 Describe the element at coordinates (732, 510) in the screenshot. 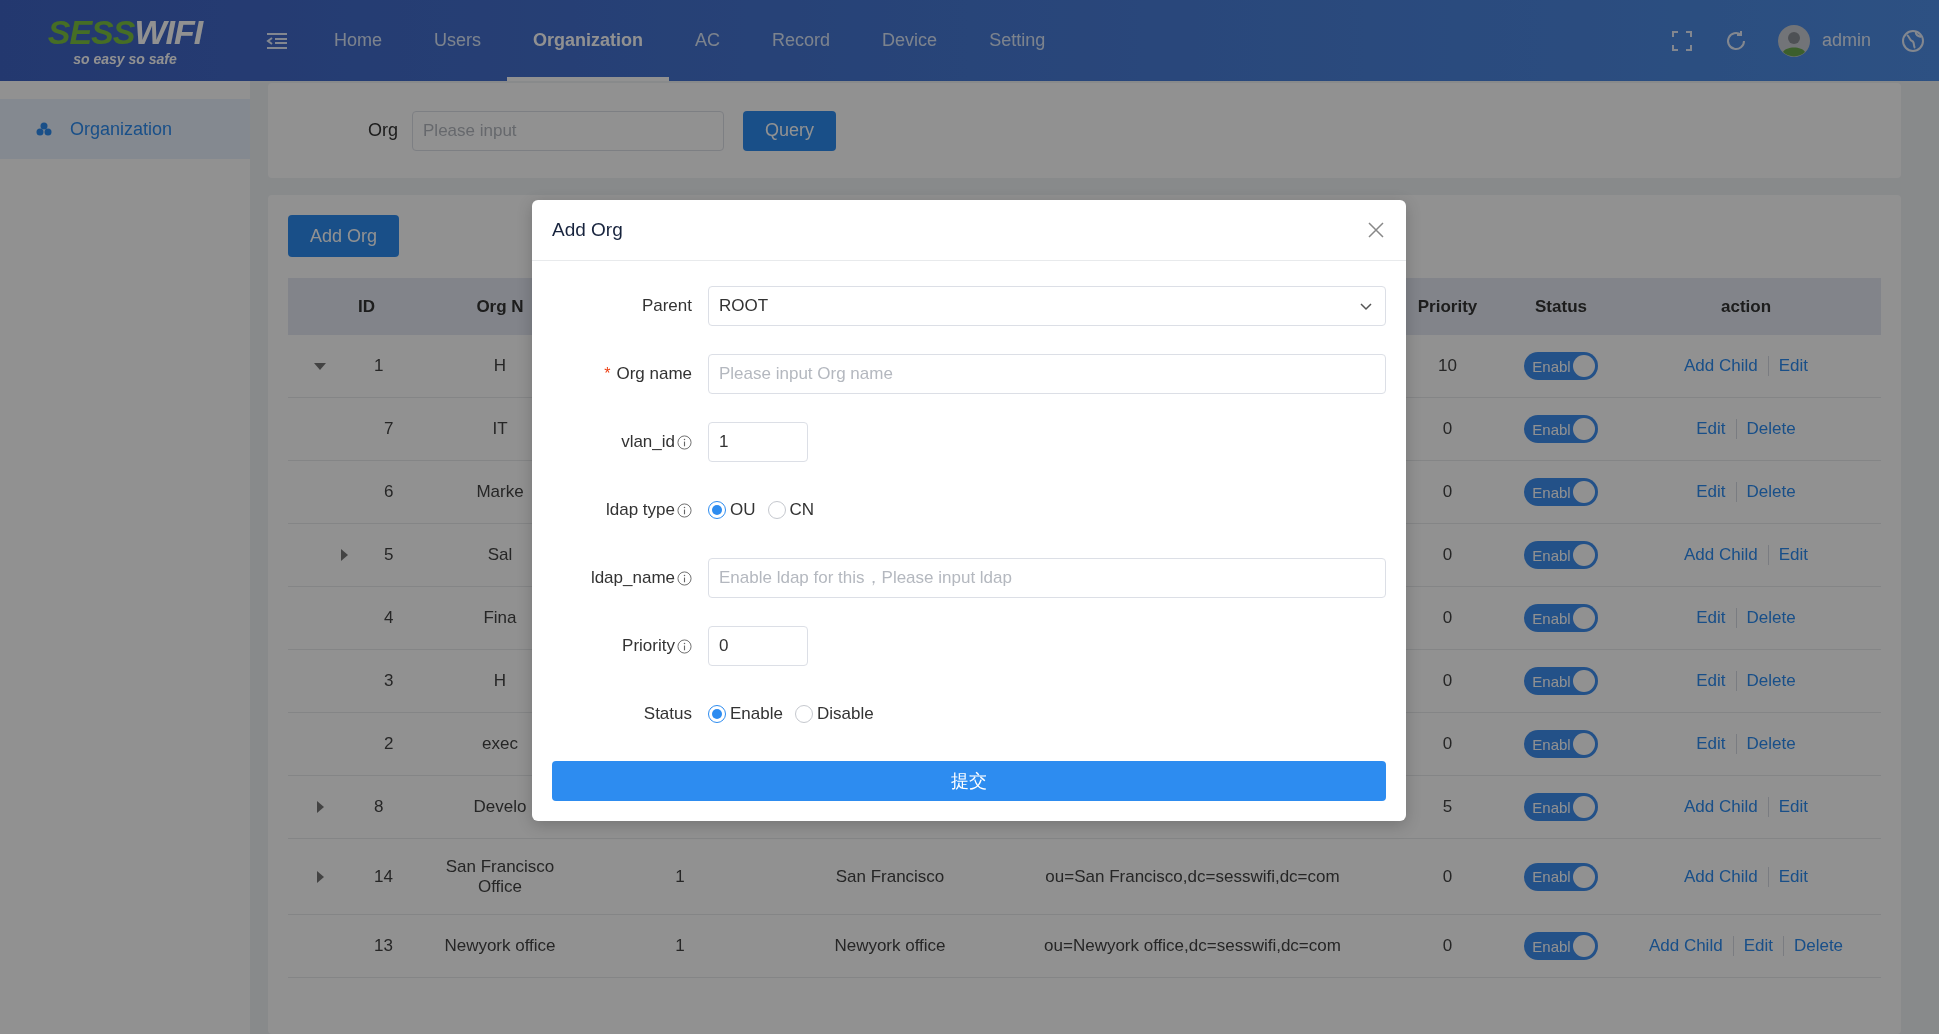

I see `radio-option: OU` at that location.